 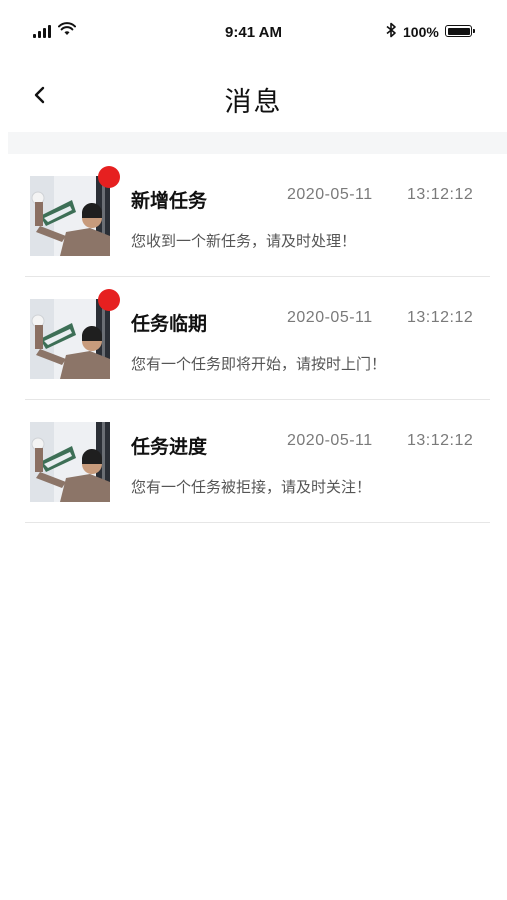 I want to click on section-divider, so click(x=257, y=143).